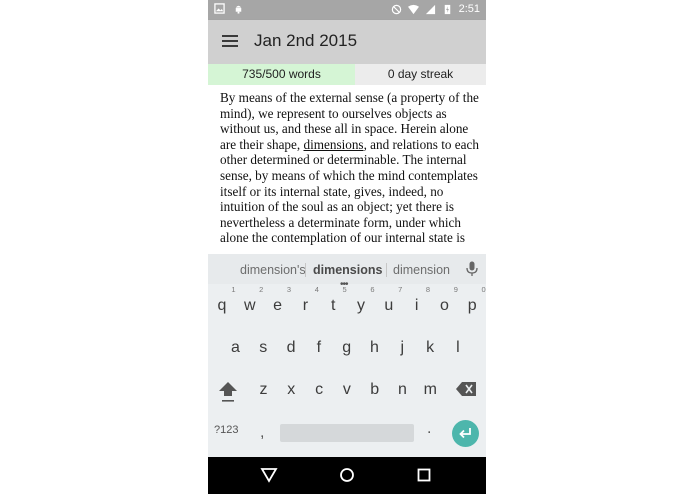  I want to click on wifi-icon, so click(413, 9).